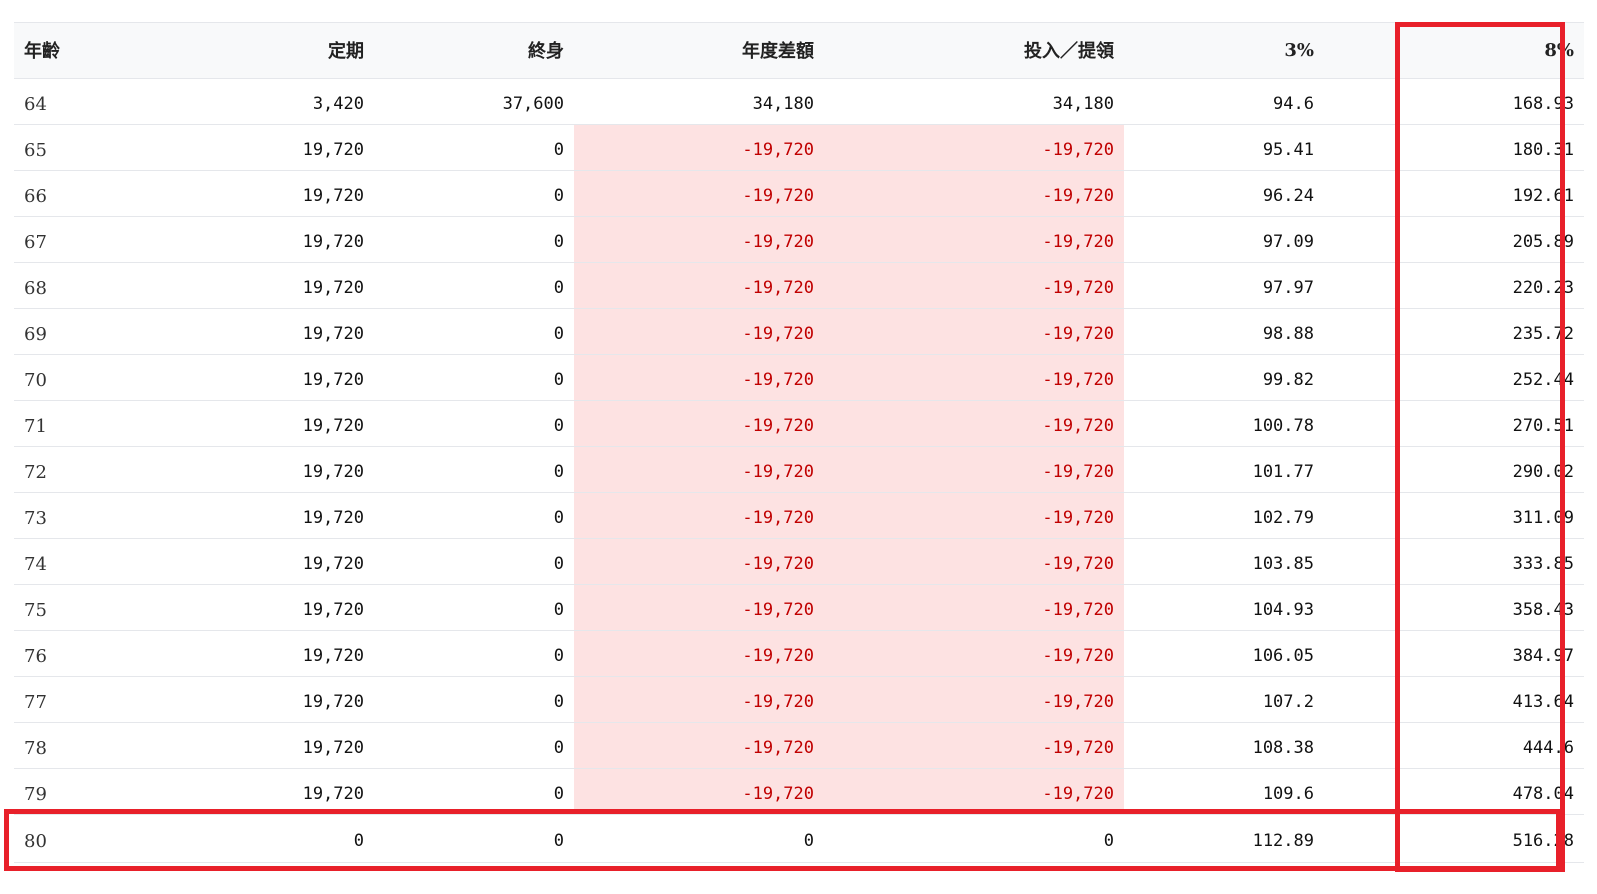 Image resolution: width=1597 pixels, height=894 pixels. Describe the element at coordinates (1454, 653) in the screenshot. I see `rate-8-cell: 384.97` at that location.